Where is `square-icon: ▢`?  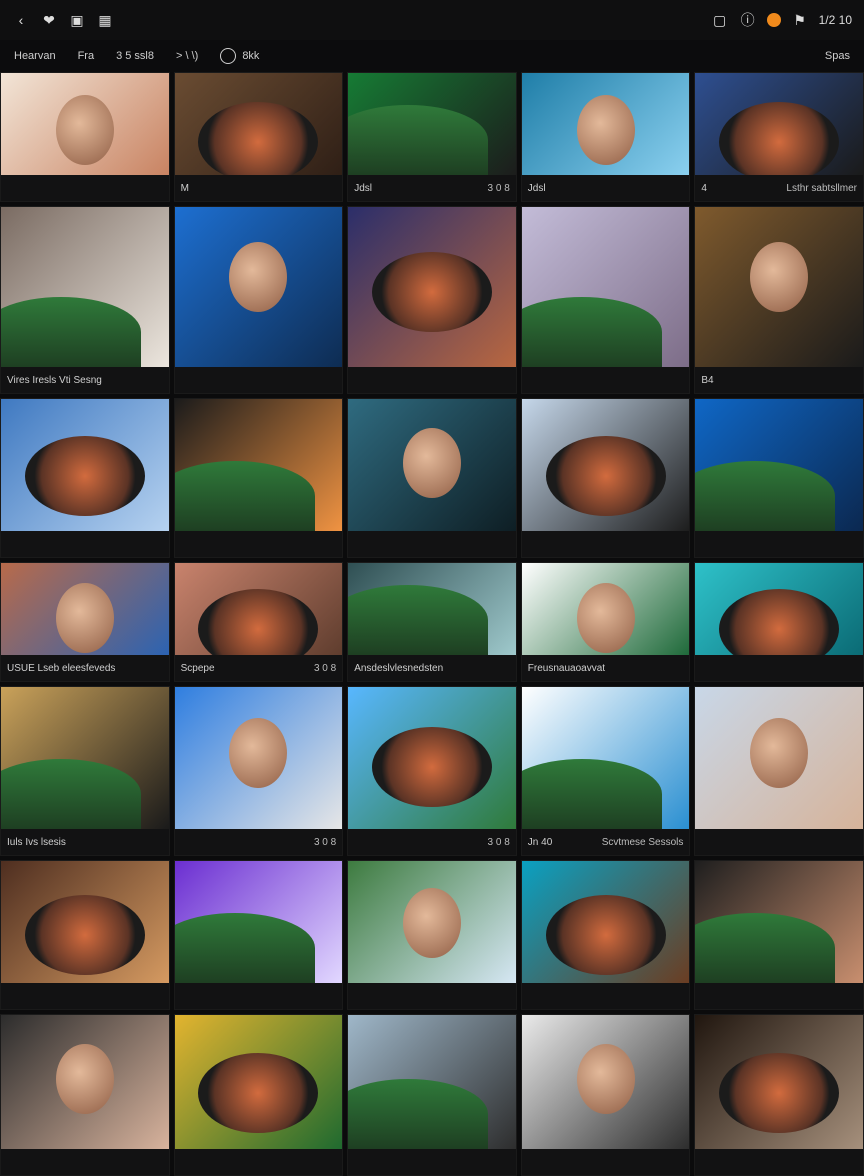 square-icon: ▢ is located at coordinates (720, 20).